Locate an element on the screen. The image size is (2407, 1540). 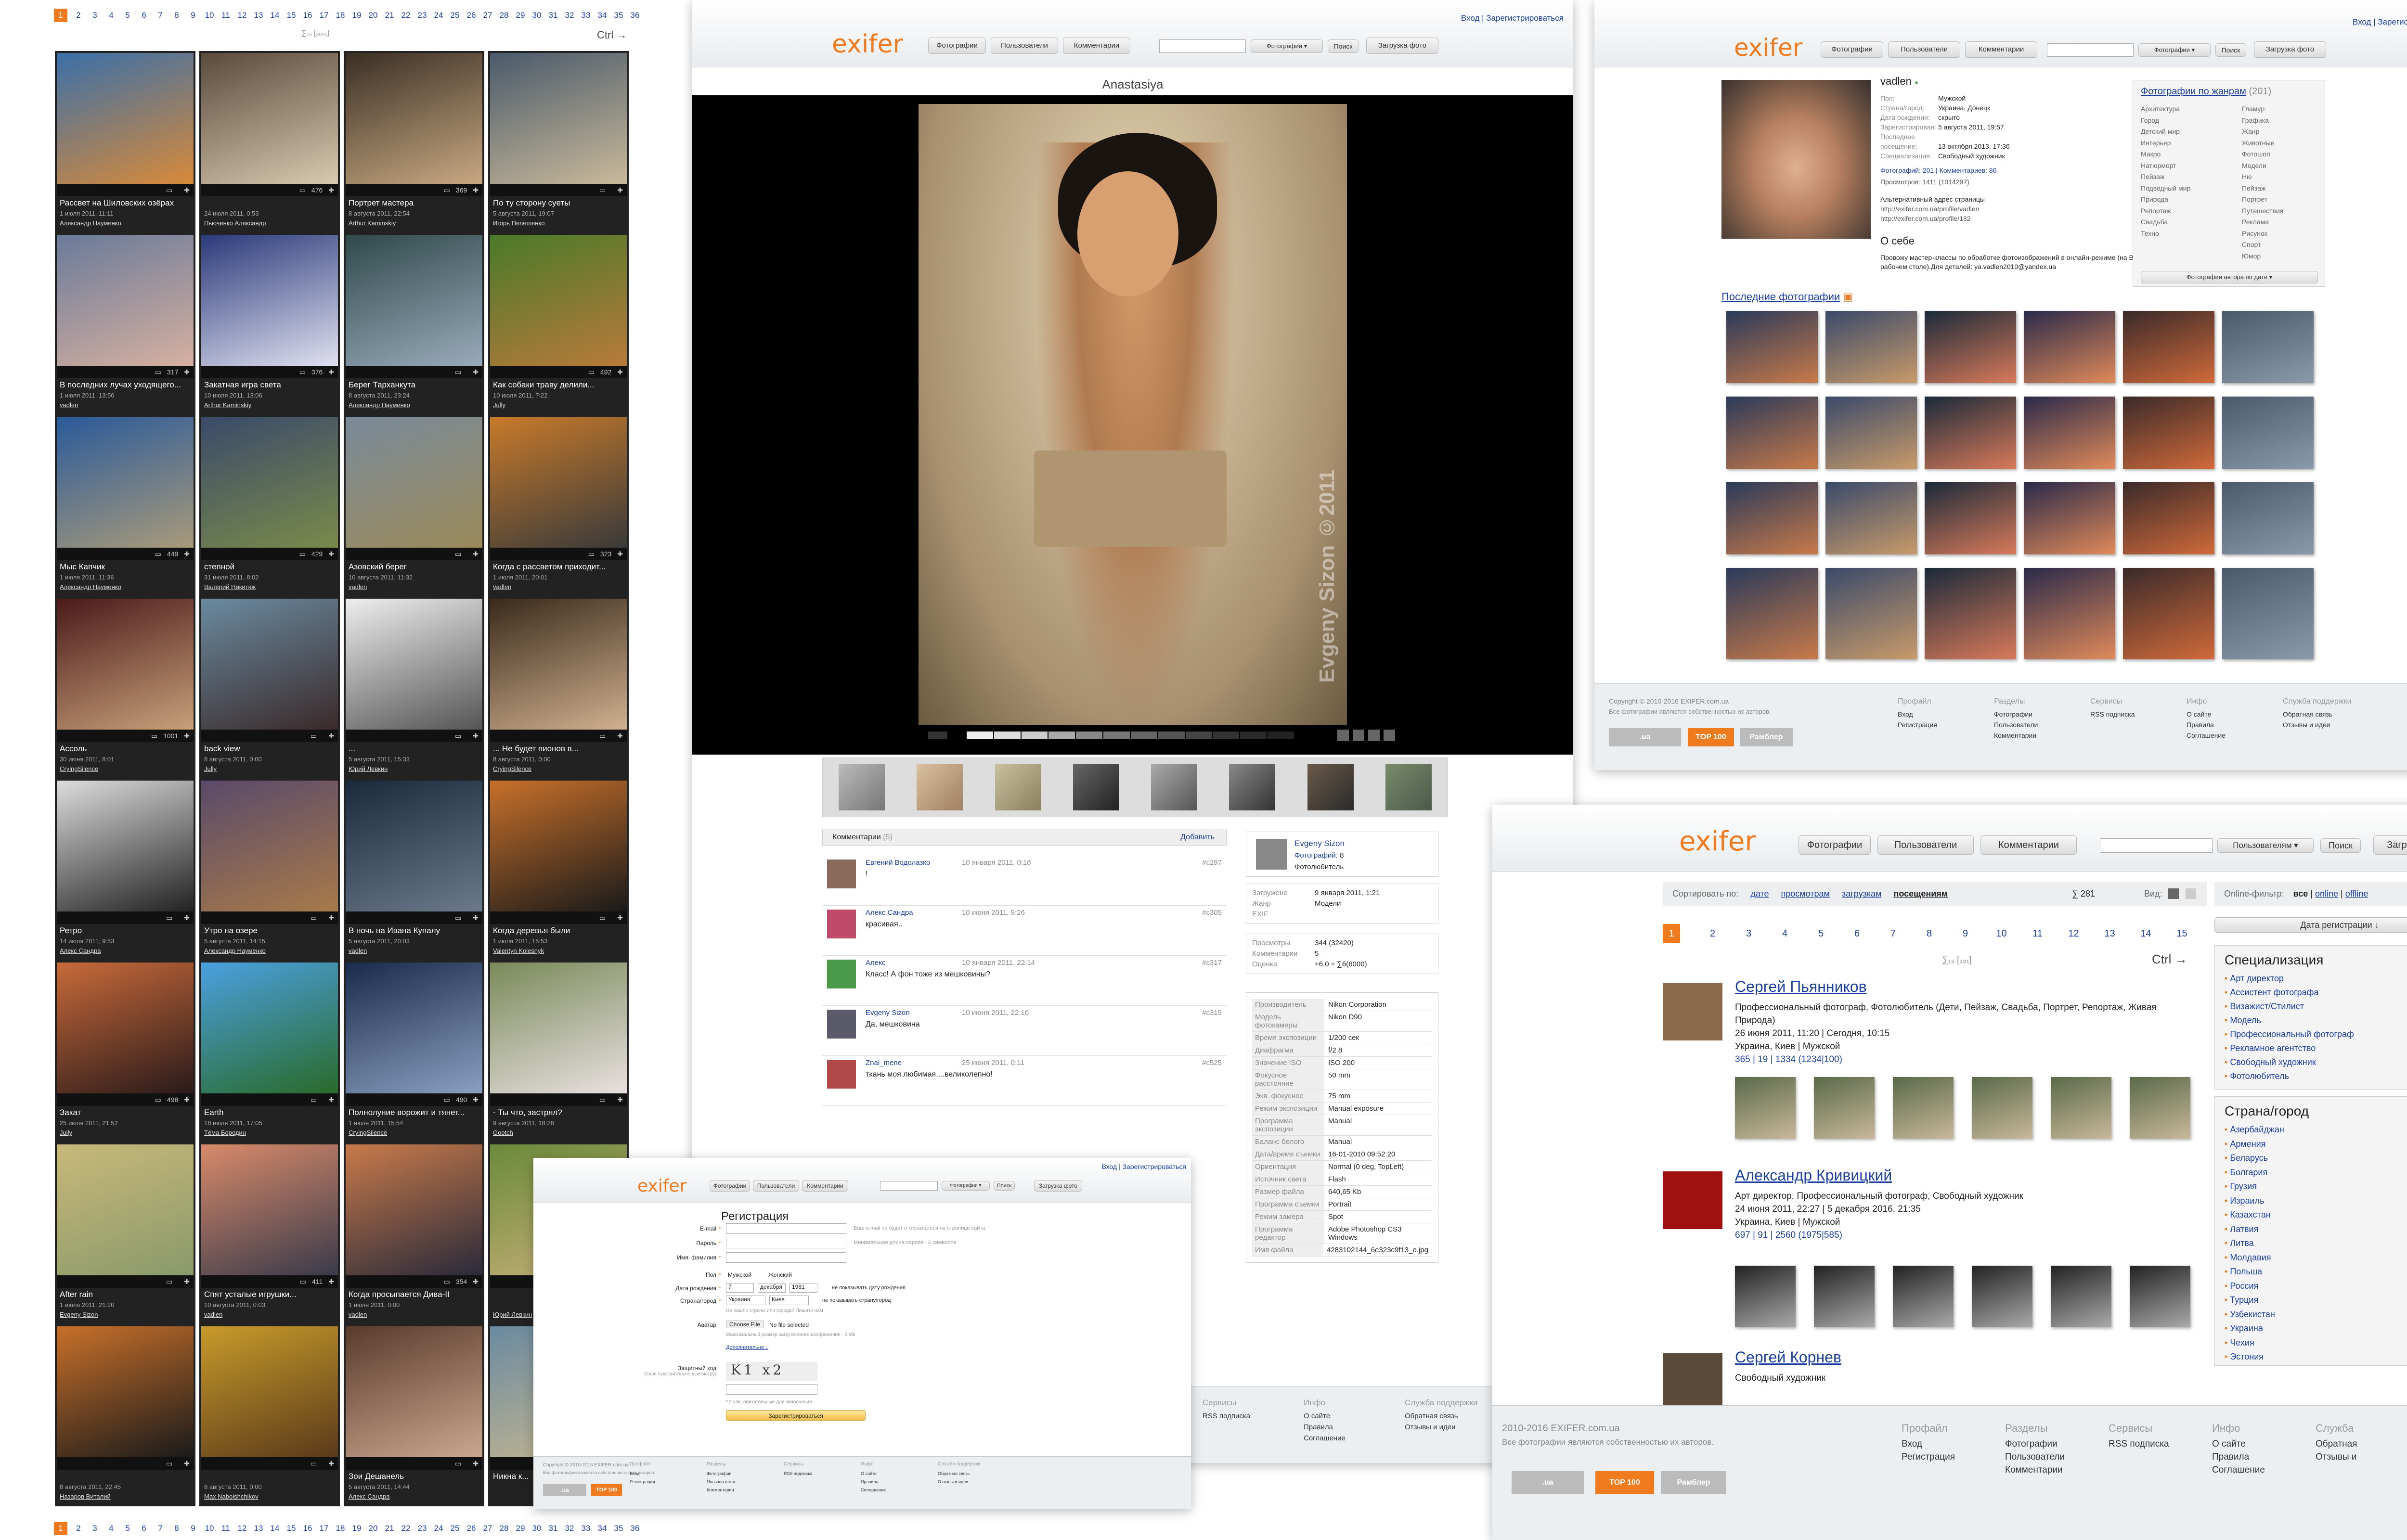
footer-link: Фотографии is located at coordinates (721, 1474).